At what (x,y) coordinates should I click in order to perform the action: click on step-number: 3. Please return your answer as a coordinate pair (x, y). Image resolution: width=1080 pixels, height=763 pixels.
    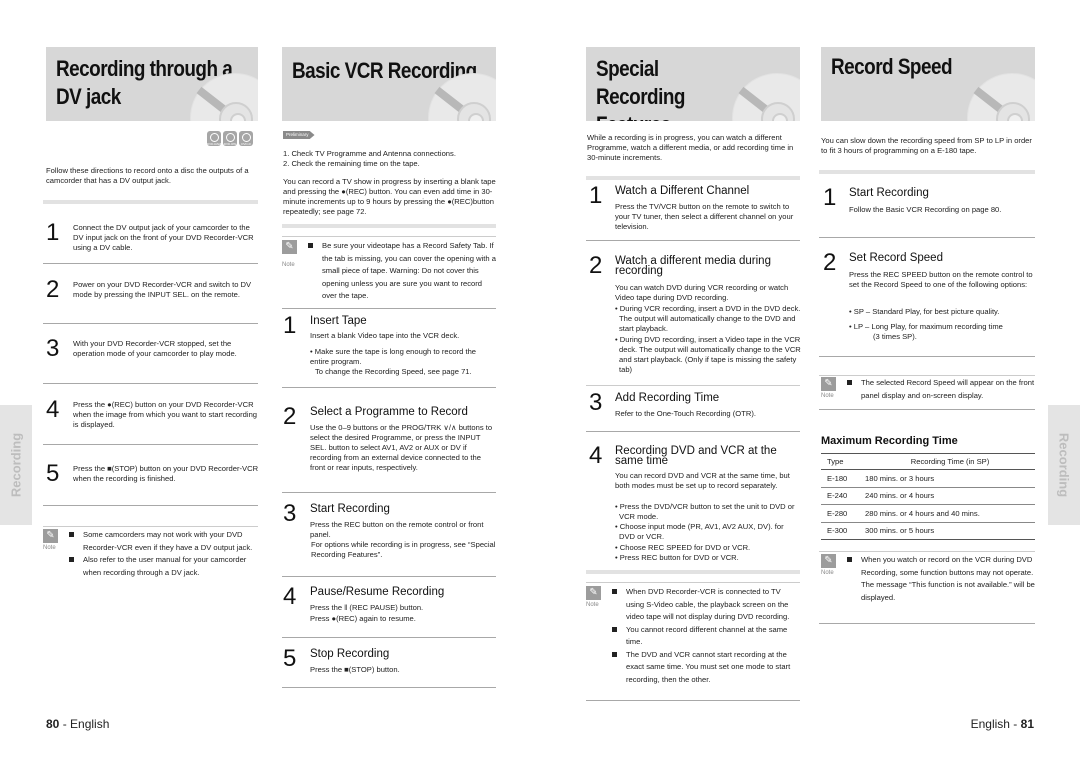
    Looking at the image, I should click on (290, 513).